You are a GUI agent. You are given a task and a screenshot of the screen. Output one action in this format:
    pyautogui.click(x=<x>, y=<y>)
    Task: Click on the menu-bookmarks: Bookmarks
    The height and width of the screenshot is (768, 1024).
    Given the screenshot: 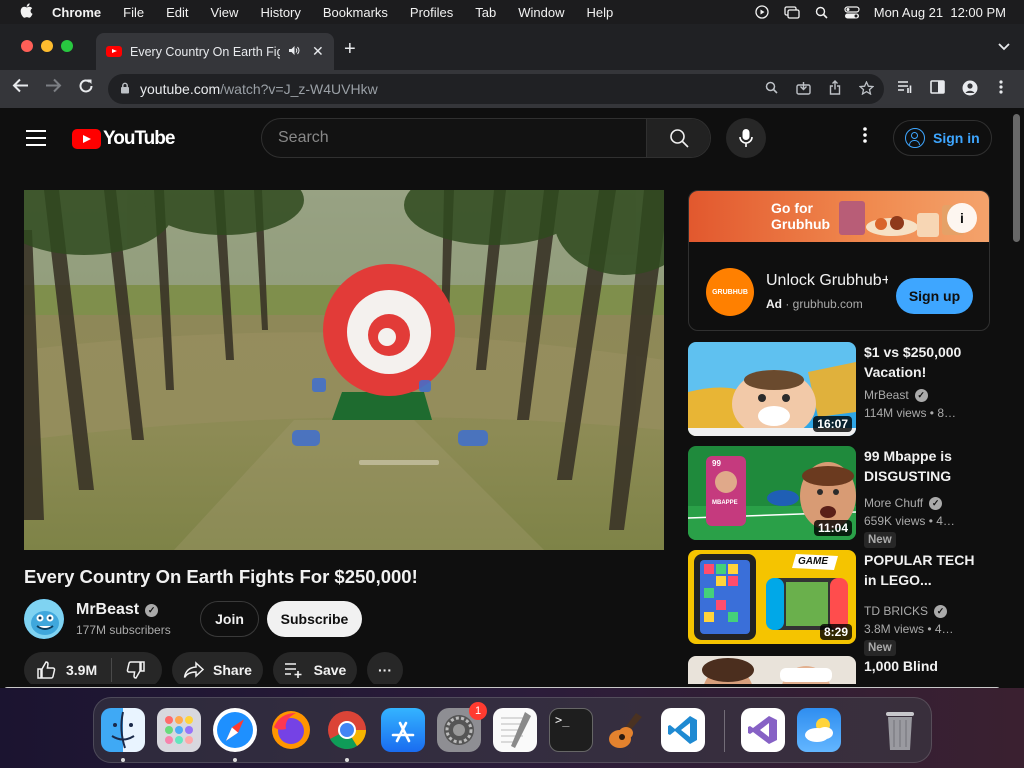 What is the action you would take?
    pyautogui.click(x=355, y=12)
    